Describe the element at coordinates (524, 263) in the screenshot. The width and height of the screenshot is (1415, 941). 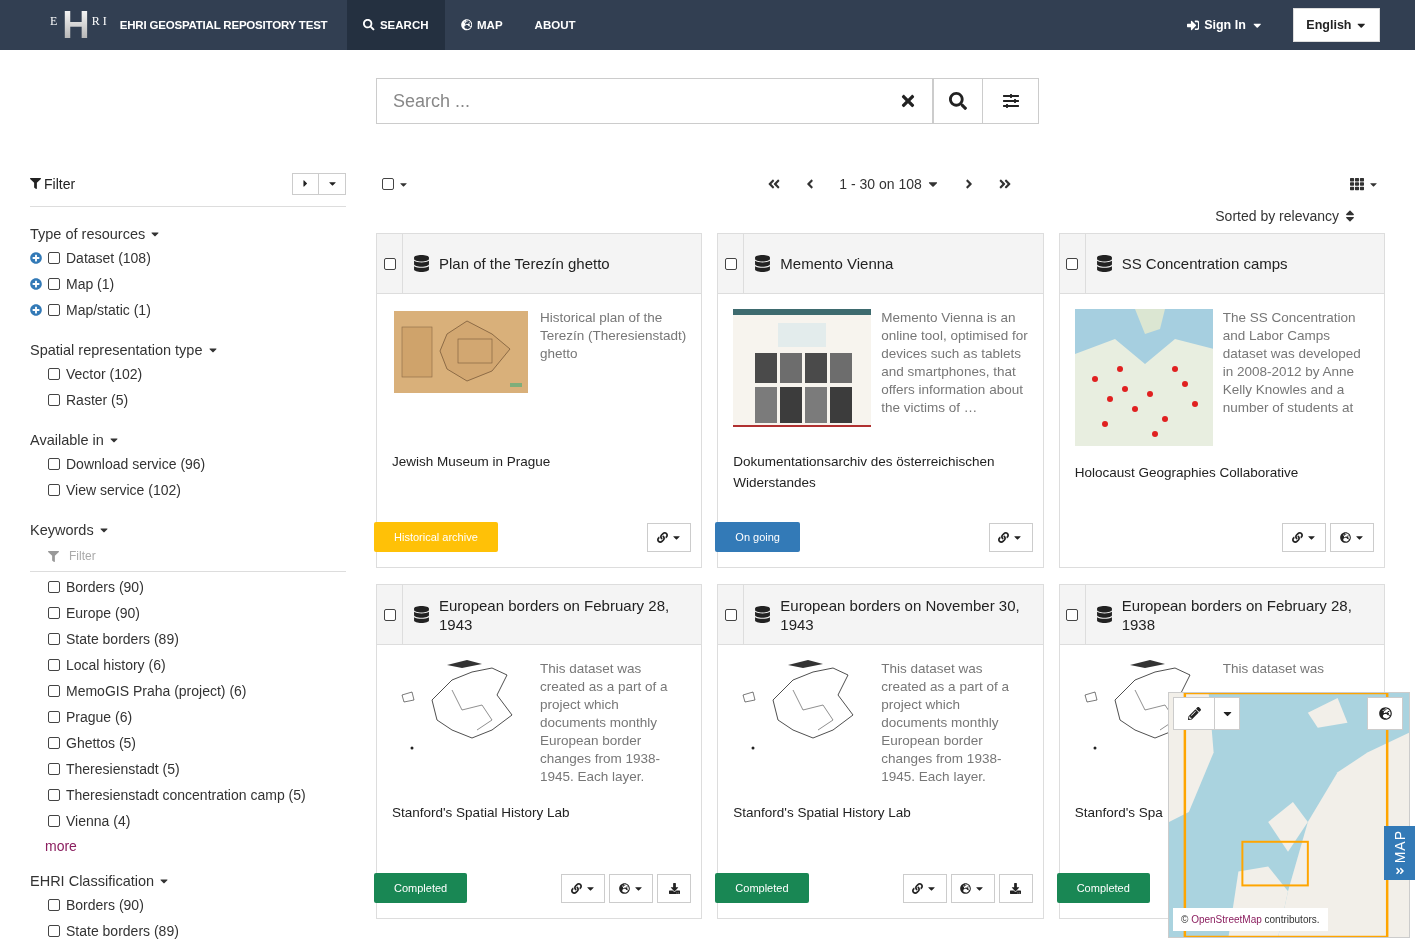
I see `result-title: Plan of the Terezín ghetto` at that location.